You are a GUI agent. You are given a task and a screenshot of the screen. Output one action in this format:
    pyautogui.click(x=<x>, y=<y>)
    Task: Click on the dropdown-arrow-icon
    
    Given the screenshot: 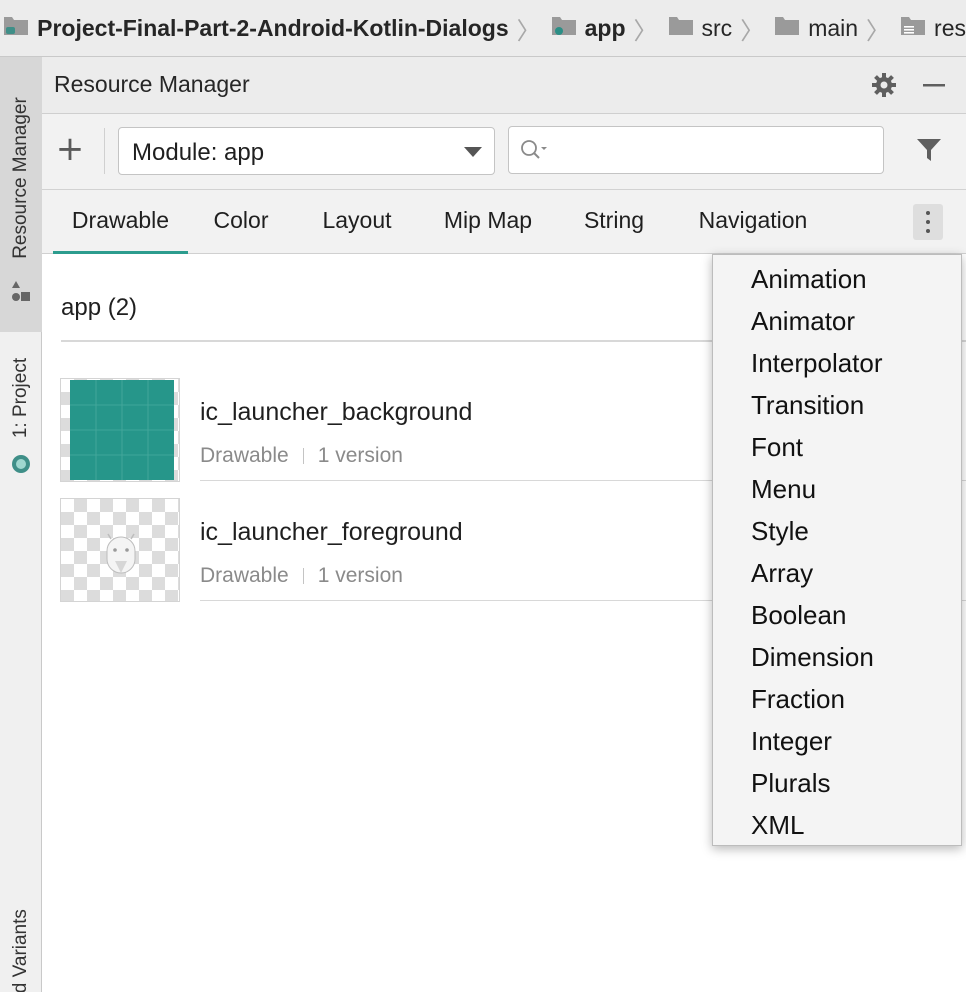 What is the action you would take?
    pyautogui.click(x=473, y=152)
    